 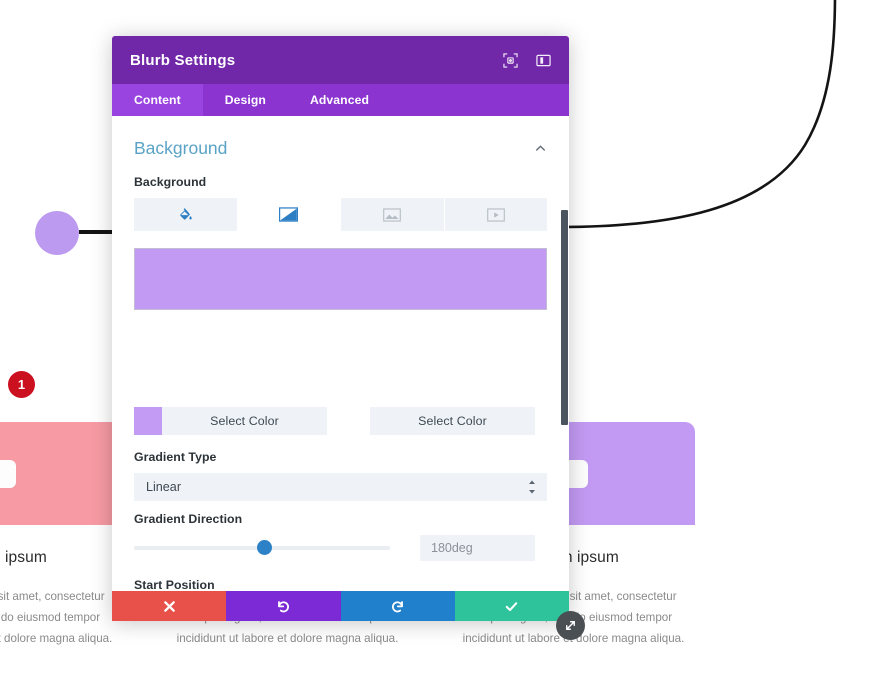 I want to click on gradient-direction-slider-row, so click(x=340, y=548).